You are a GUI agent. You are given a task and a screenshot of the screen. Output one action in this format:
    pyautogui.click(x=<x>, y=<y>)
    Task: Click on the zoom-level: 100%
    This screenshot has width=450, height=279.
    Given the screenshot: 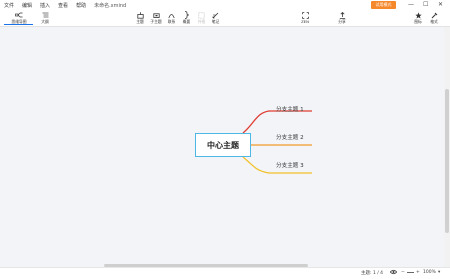 What is the action you would take?
    pyautogui.click(x=429, y=272)
    